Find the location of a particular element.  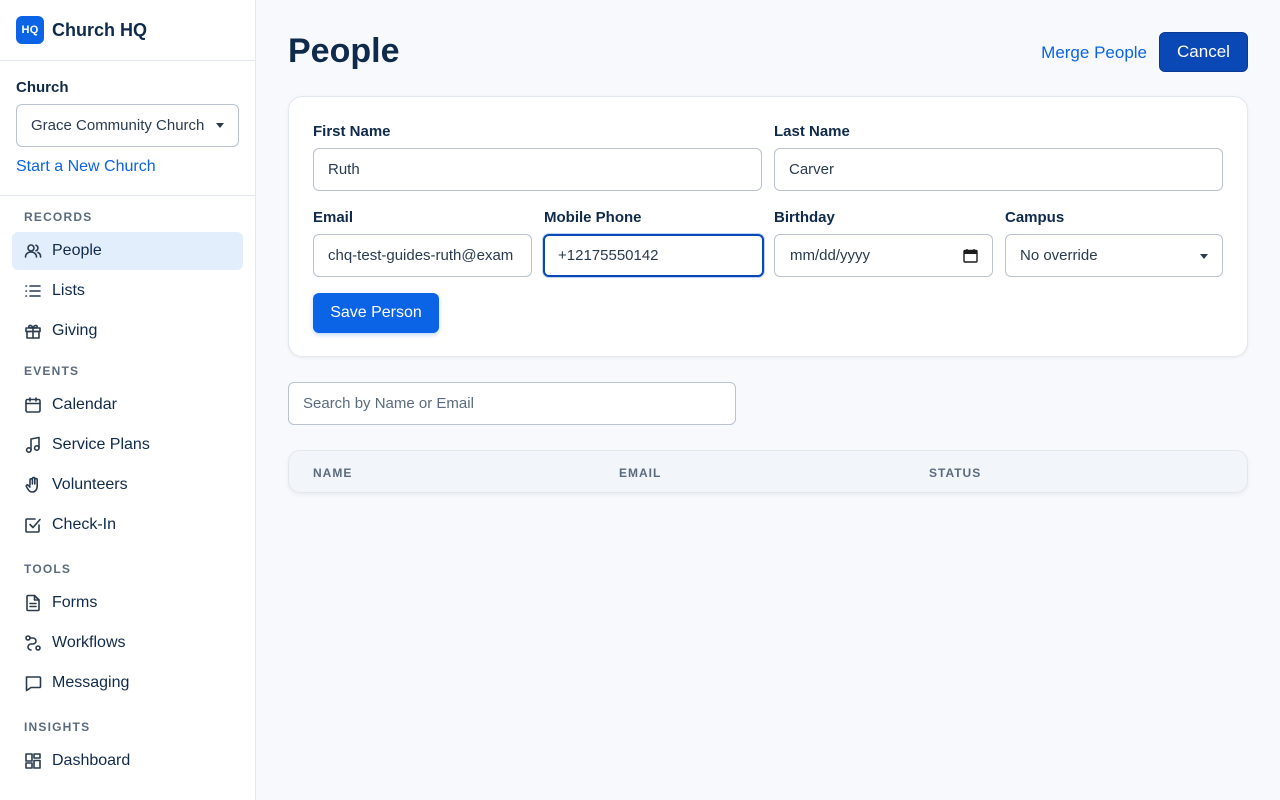

chat-icon is located at coordinates (33, 683).